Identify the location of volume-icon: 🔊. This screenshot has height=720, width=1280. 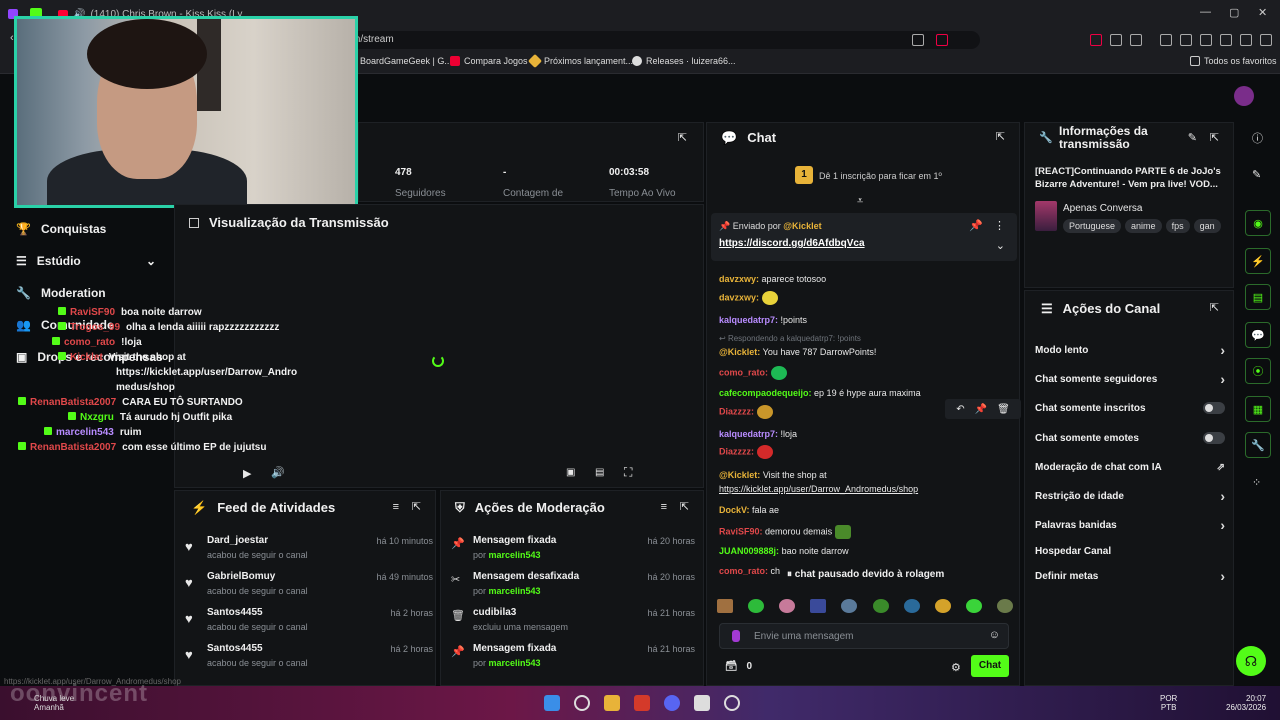
(278, 472).